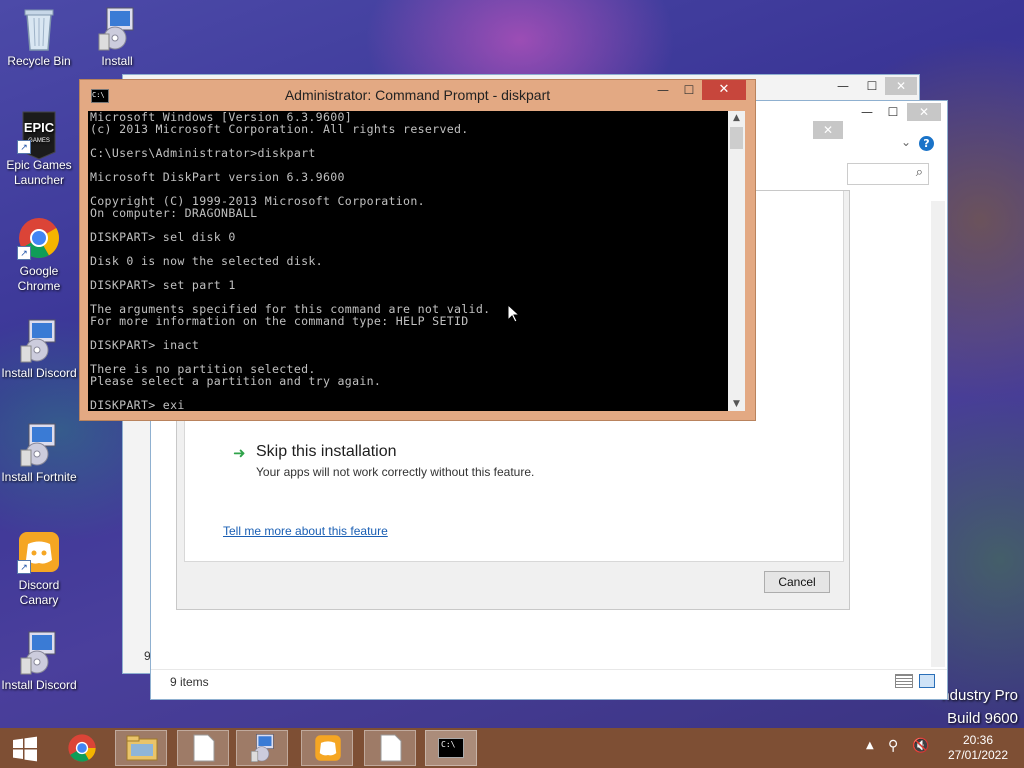 This screenshot has height=768, width=1024. I want to click on desktop-icon-label: Install Fortnite, so click(39, 477).